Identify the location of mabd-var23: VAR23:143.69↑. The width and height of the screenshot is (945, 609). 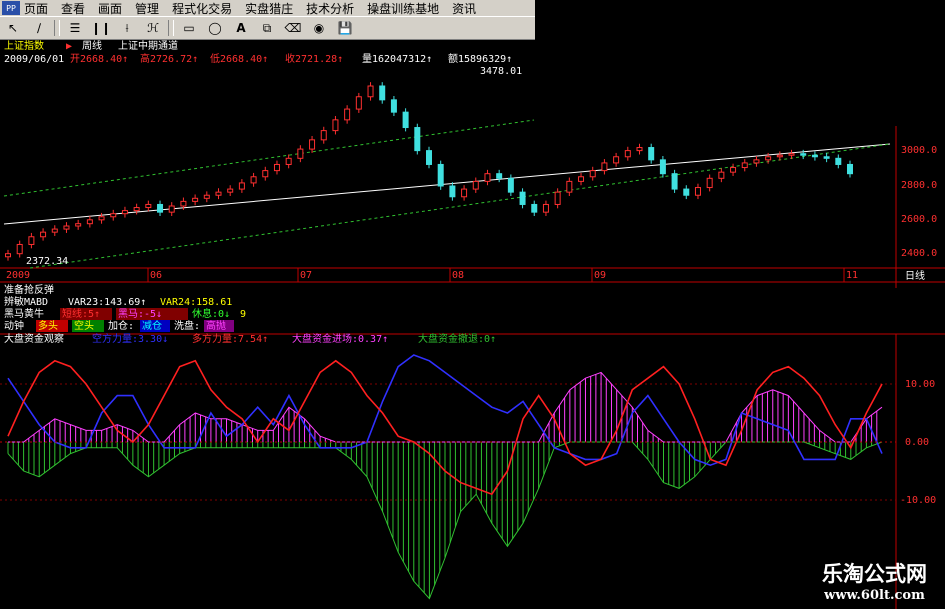
(107, 302).